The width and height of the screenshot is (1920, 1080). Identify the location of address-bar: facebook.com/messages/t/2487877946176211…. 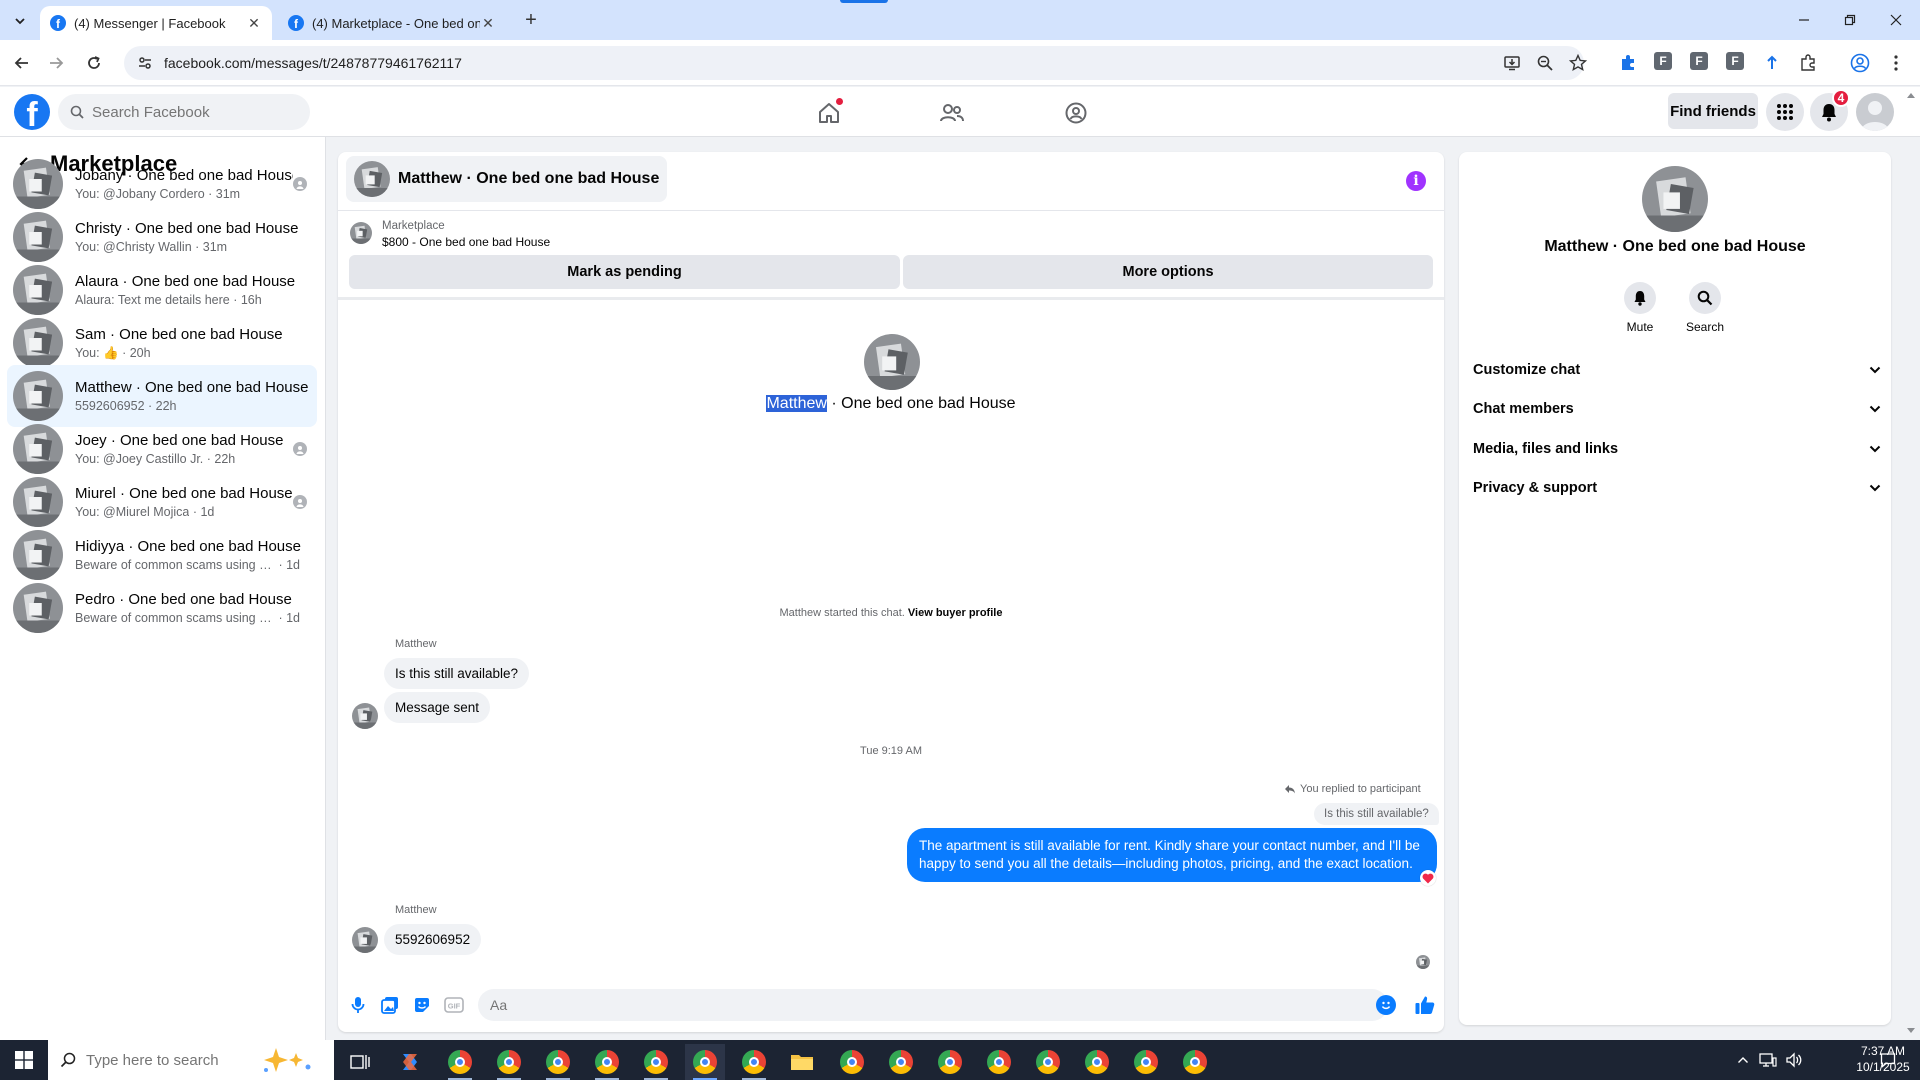
(854, 63).